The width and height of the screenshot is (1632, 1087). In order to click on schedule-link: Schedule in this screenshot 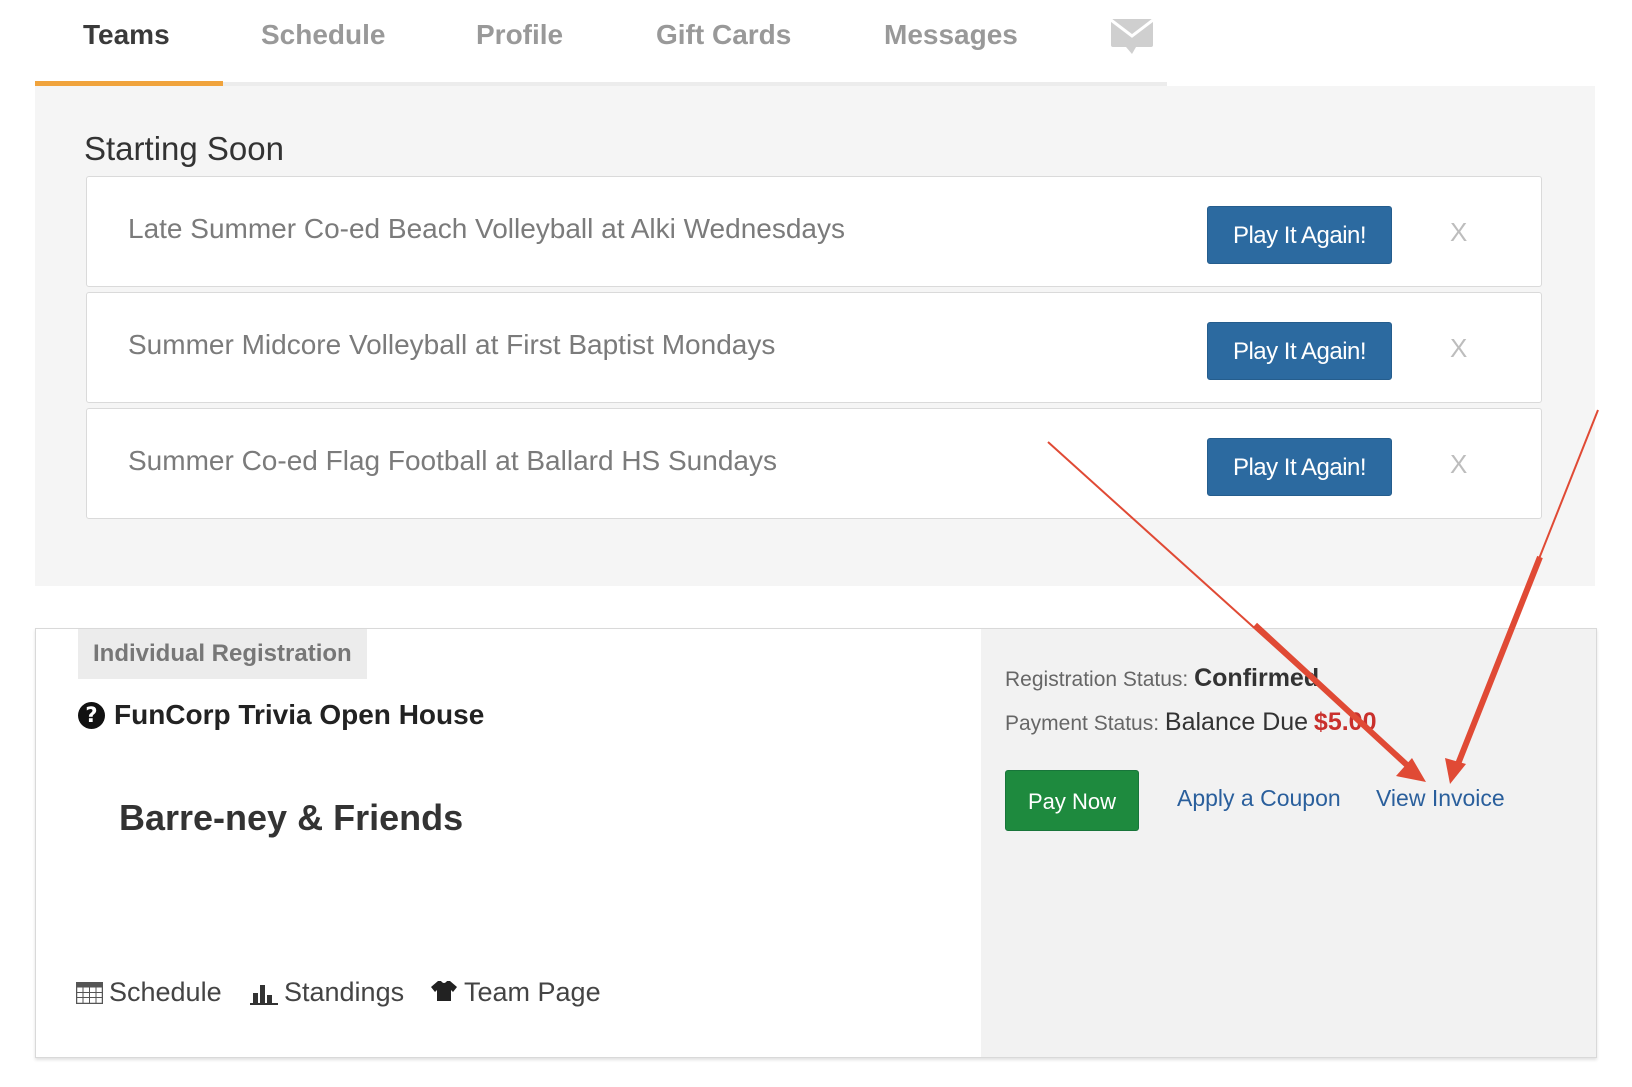, I will do `click(149, 992)`.